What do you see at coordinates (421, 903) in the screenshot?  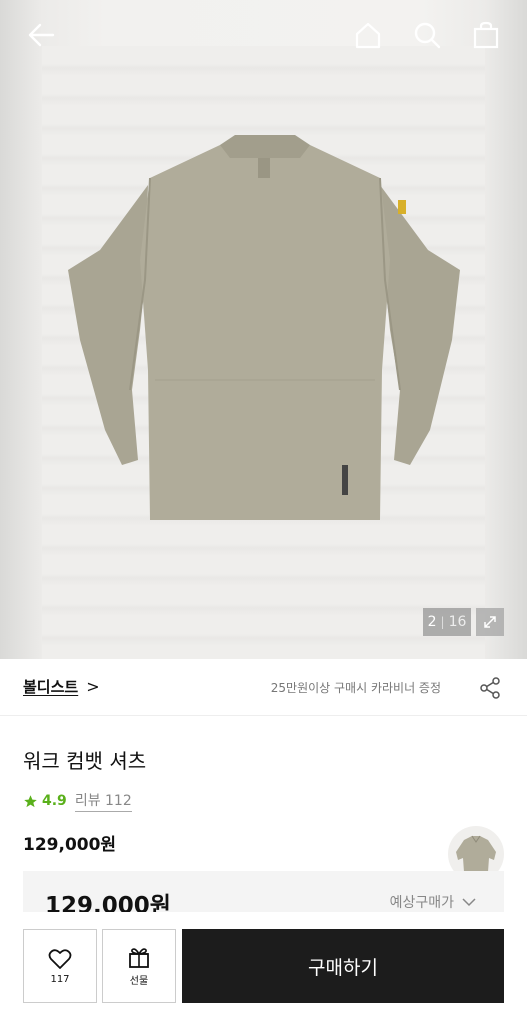 I see `expected-price-label: 예상구매가` at bounding box center [421, 903].